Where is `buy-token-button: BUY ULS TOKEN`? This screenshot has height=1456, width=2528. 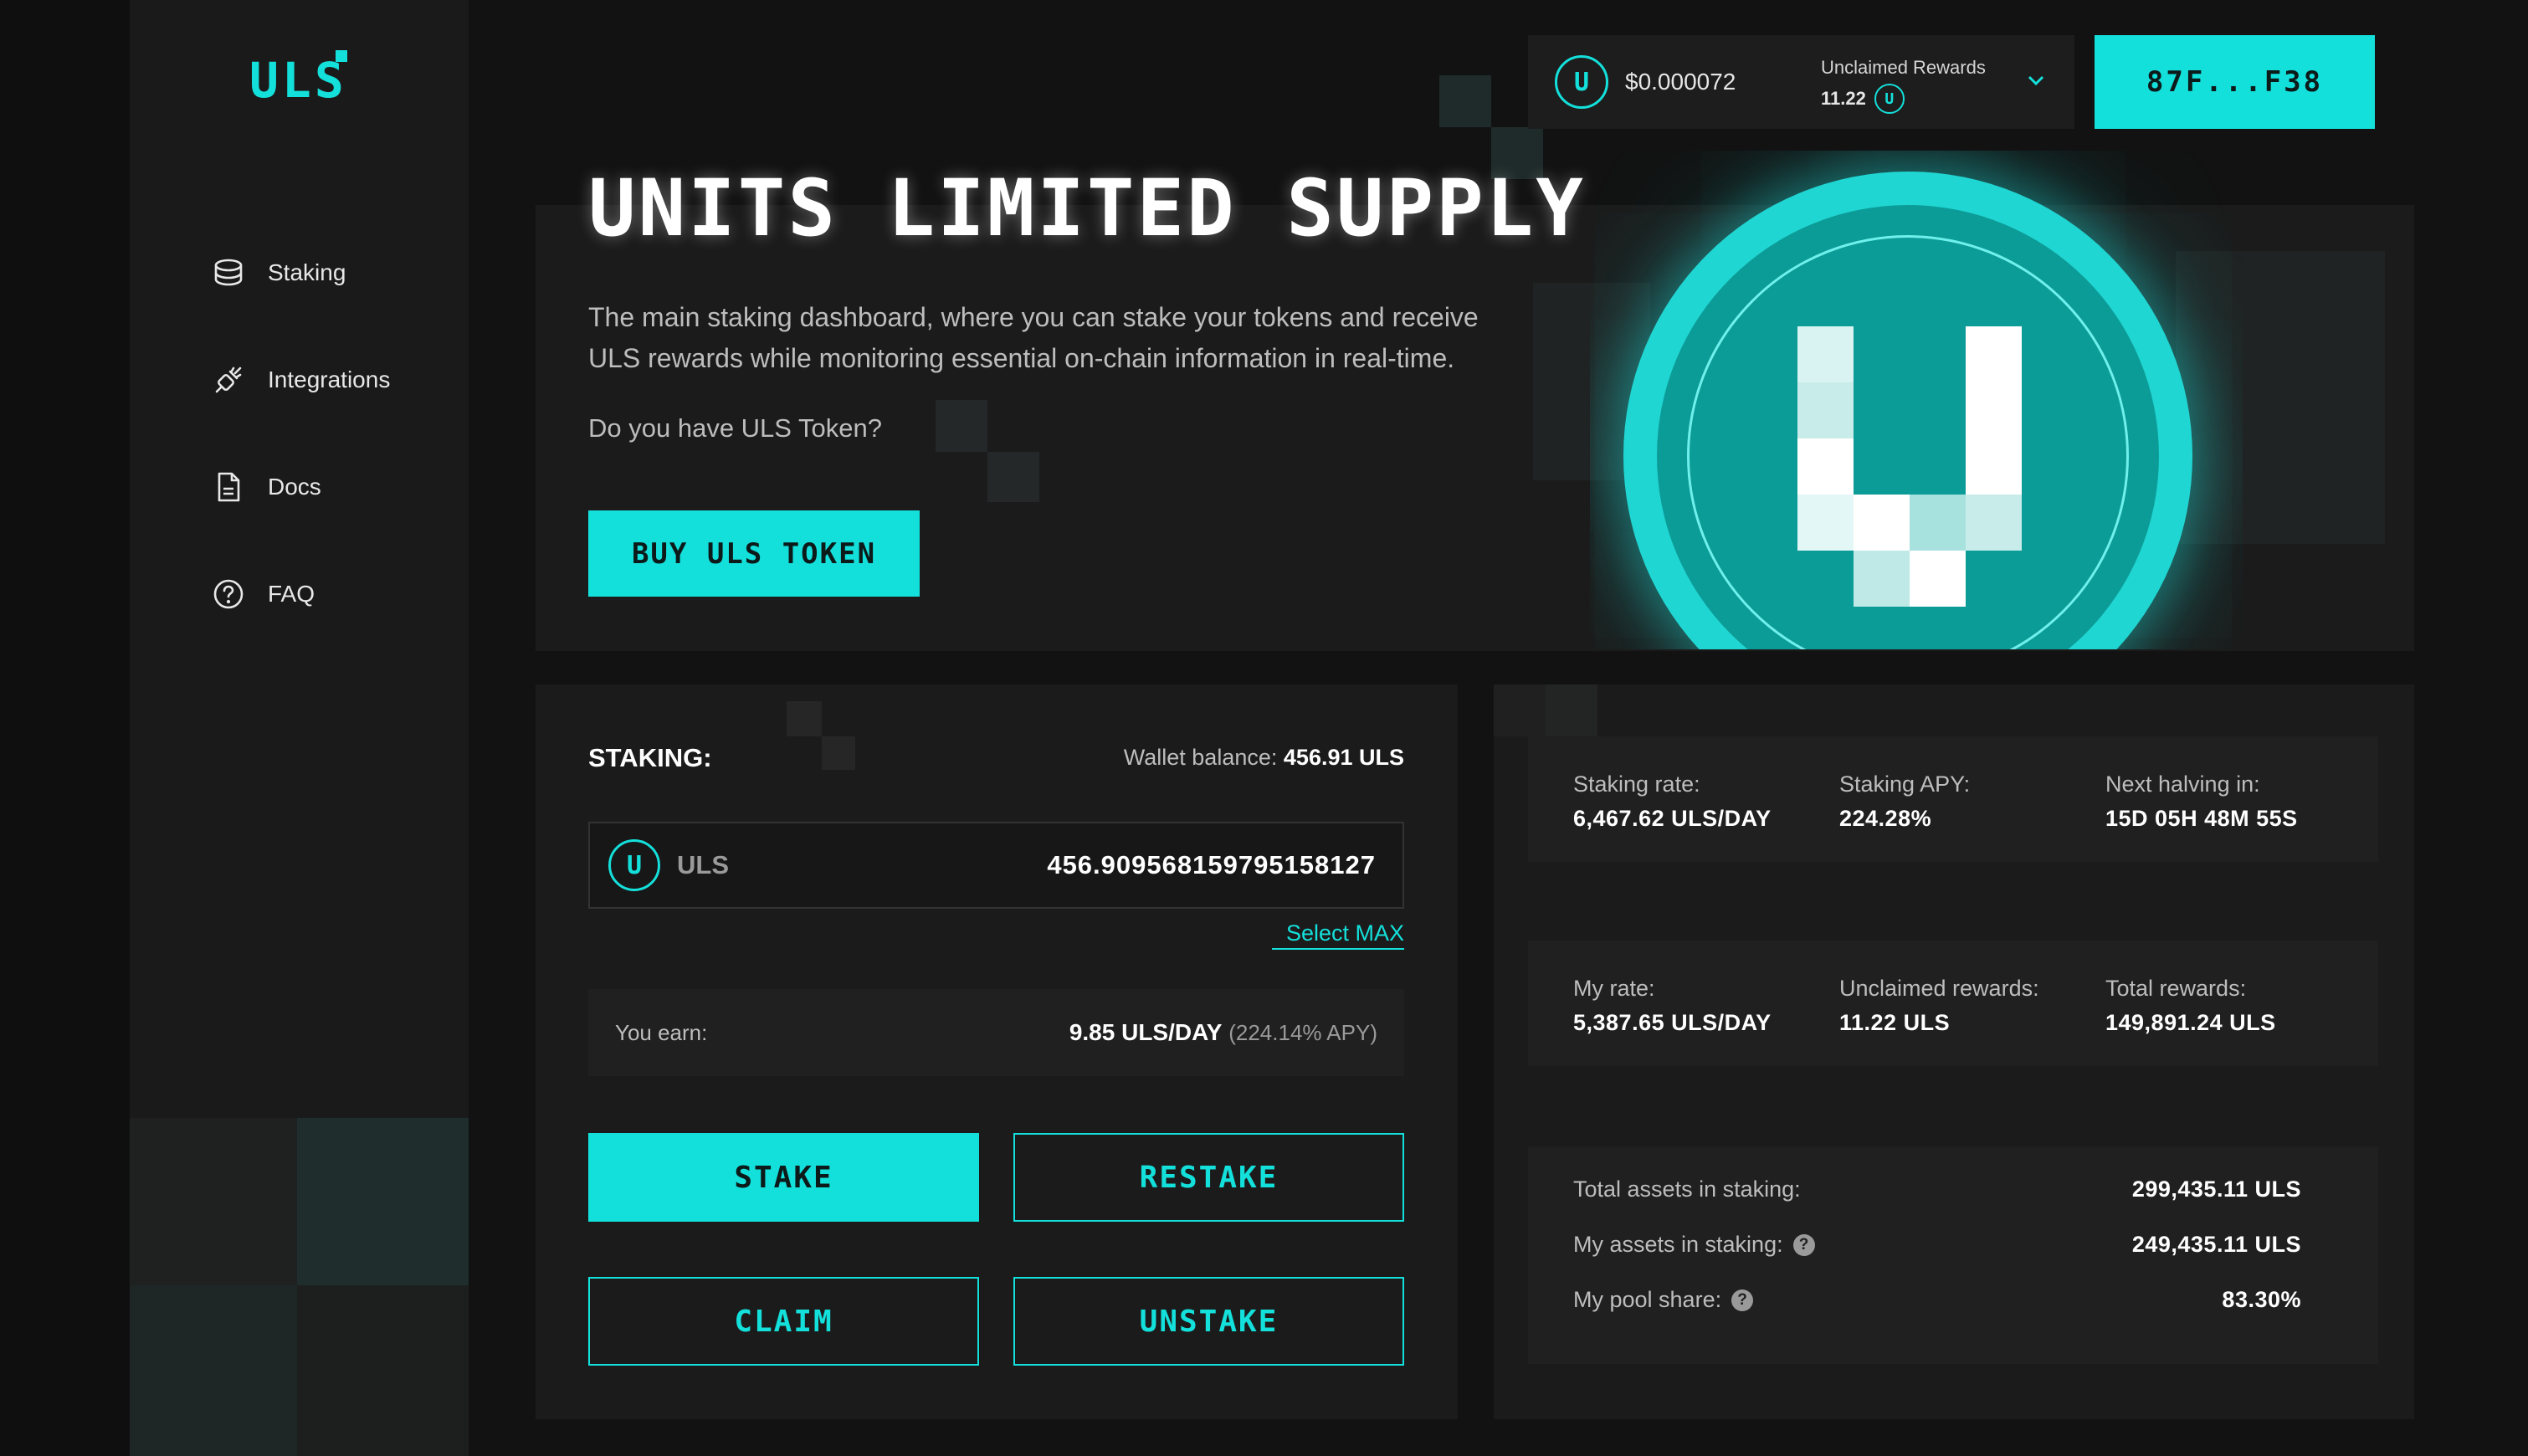
buy-token-button: BUY ULS TOKEN is located at coordinates (754, 553).